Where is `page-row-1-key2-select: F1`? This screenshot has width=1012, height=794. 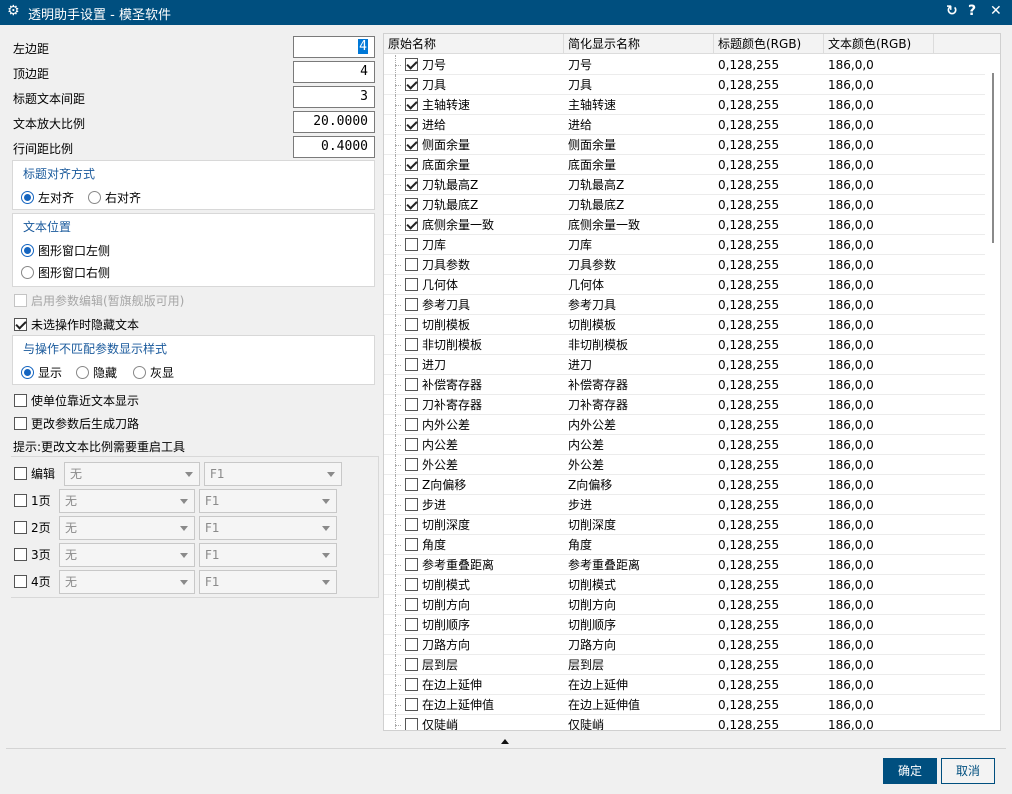 page-row-1-key2-select: F1 is located at coordinates (268, 501).